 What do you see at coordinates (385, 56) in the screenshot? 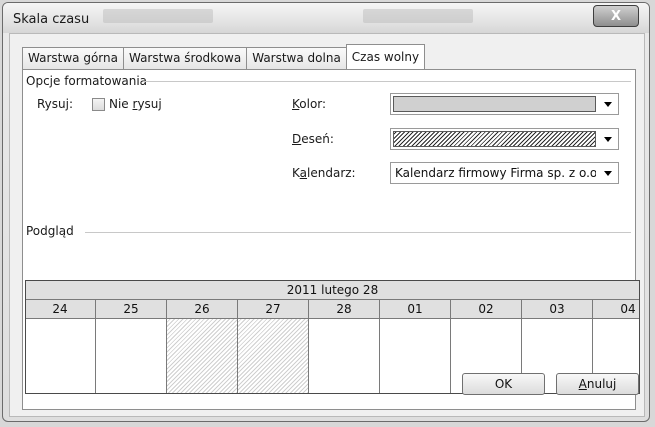
I see `tab-nonworking-time: Czas wolny` at bounding box center [385, 56].